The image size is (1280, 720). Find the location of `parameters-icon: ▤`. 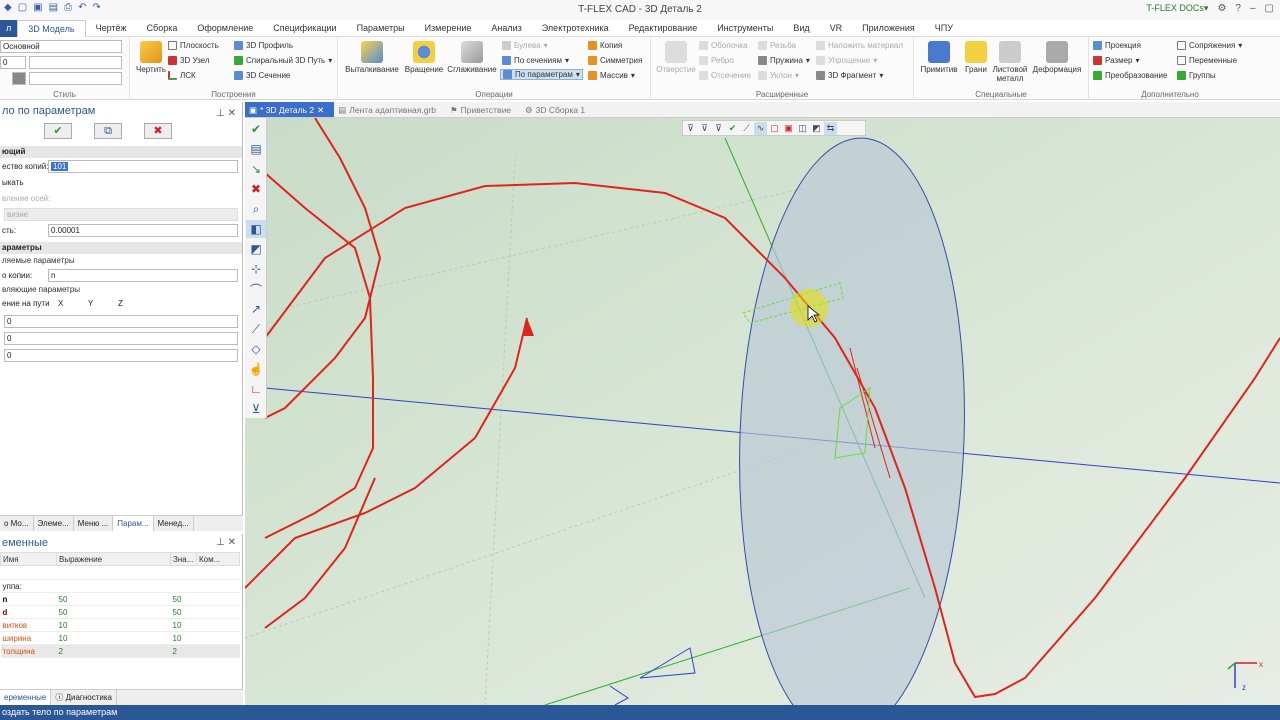

parameters-icon: ▤ is located at coordinates (256, 149).